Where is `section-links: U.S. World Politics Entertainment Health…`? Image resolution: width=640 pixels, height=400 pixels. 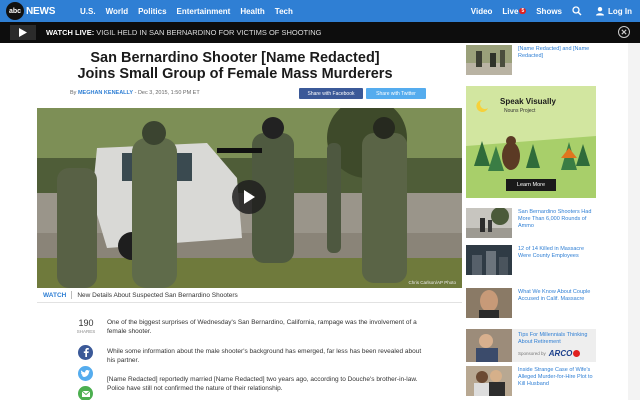
section-links: U.S. World Politics Entertainment Health… is located at coordinates (191, 11).